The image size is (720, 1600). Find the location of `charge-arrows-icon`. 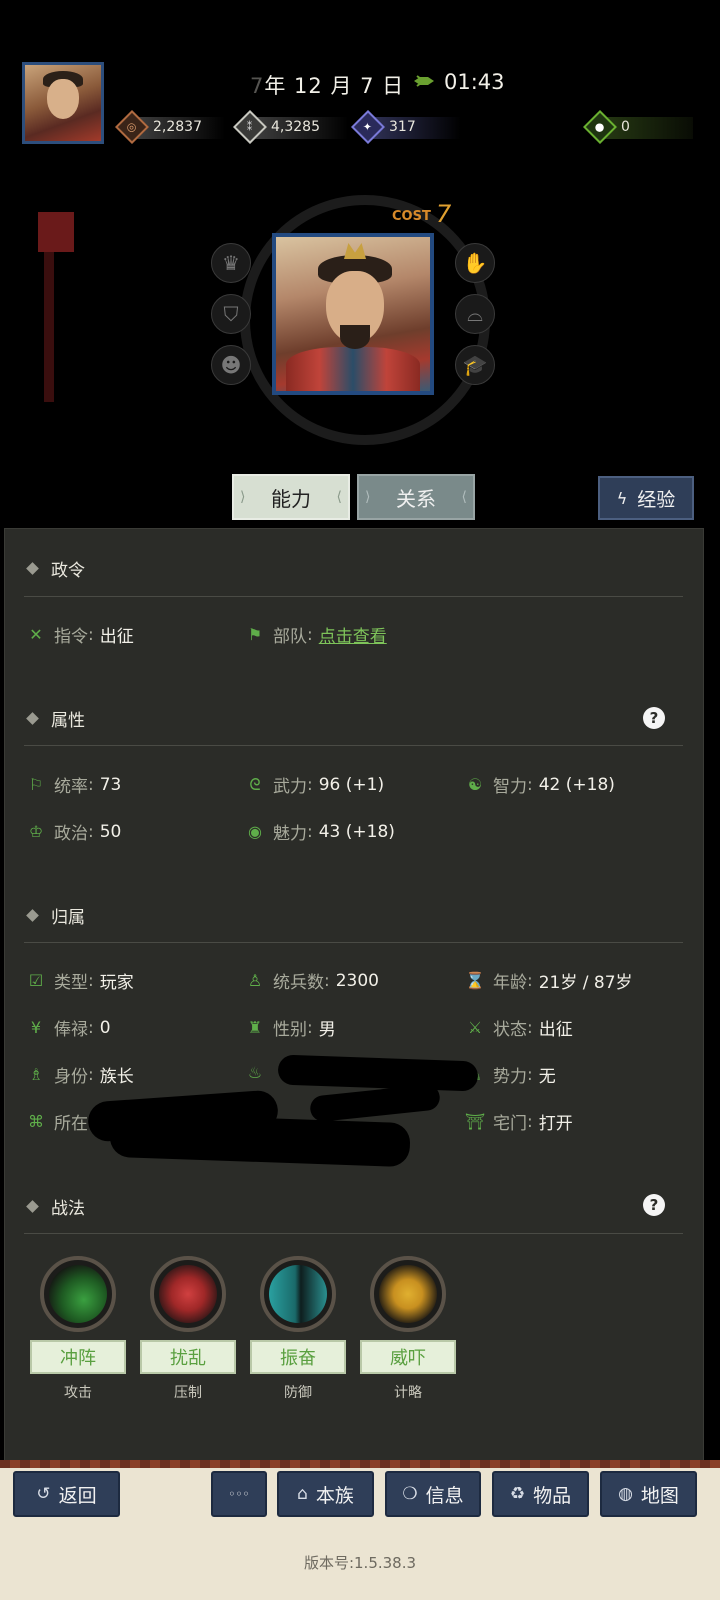

charge-arrows-icon is located at coordinates (78, 1294).